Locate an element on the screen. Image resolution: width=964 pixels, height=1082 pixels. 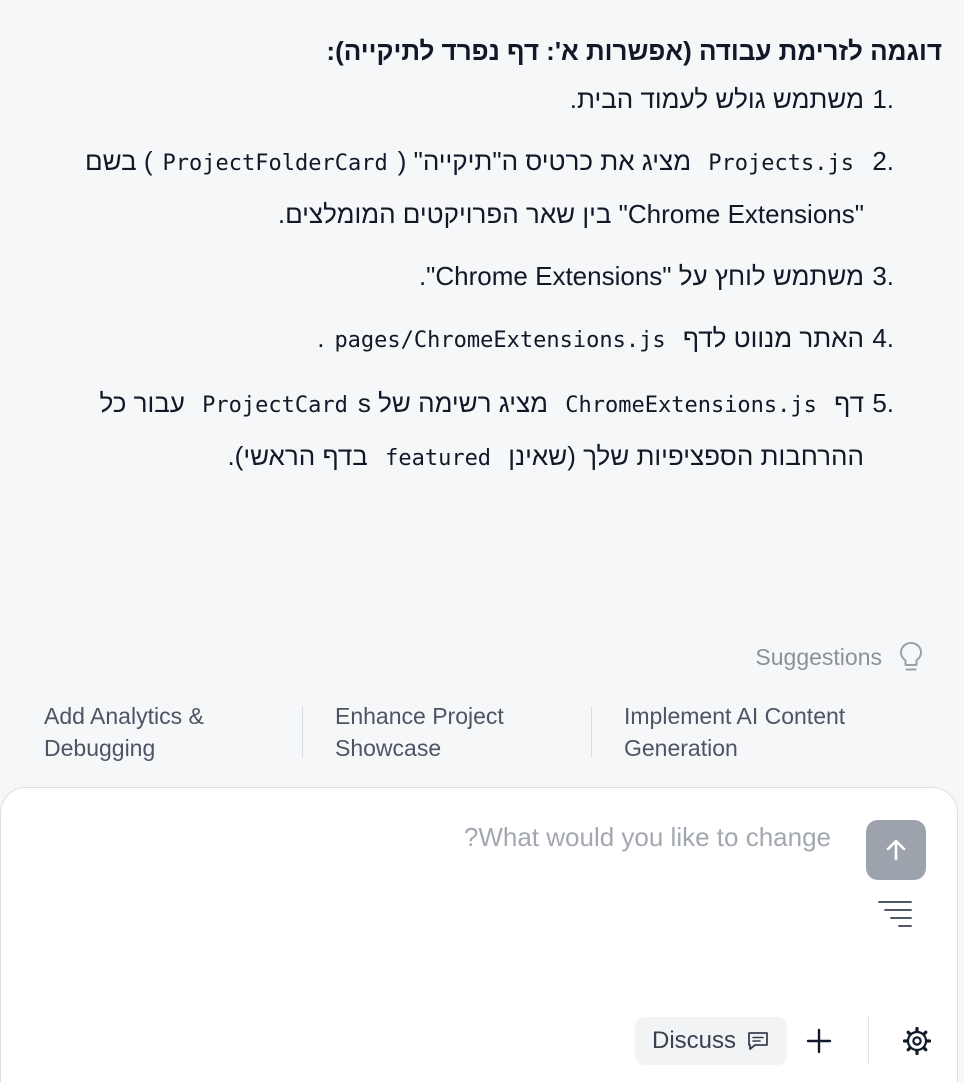
toolbar-divider is located at coordinates (868, 1040).